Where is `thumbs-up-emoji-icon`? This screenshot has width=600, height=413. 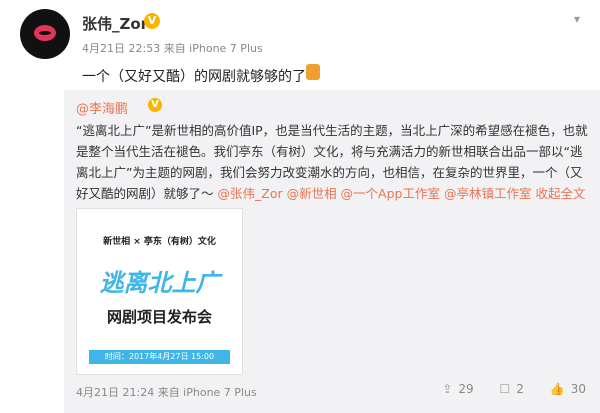
thumbs-up-emoji-icon is located at coordinates (313, 72).